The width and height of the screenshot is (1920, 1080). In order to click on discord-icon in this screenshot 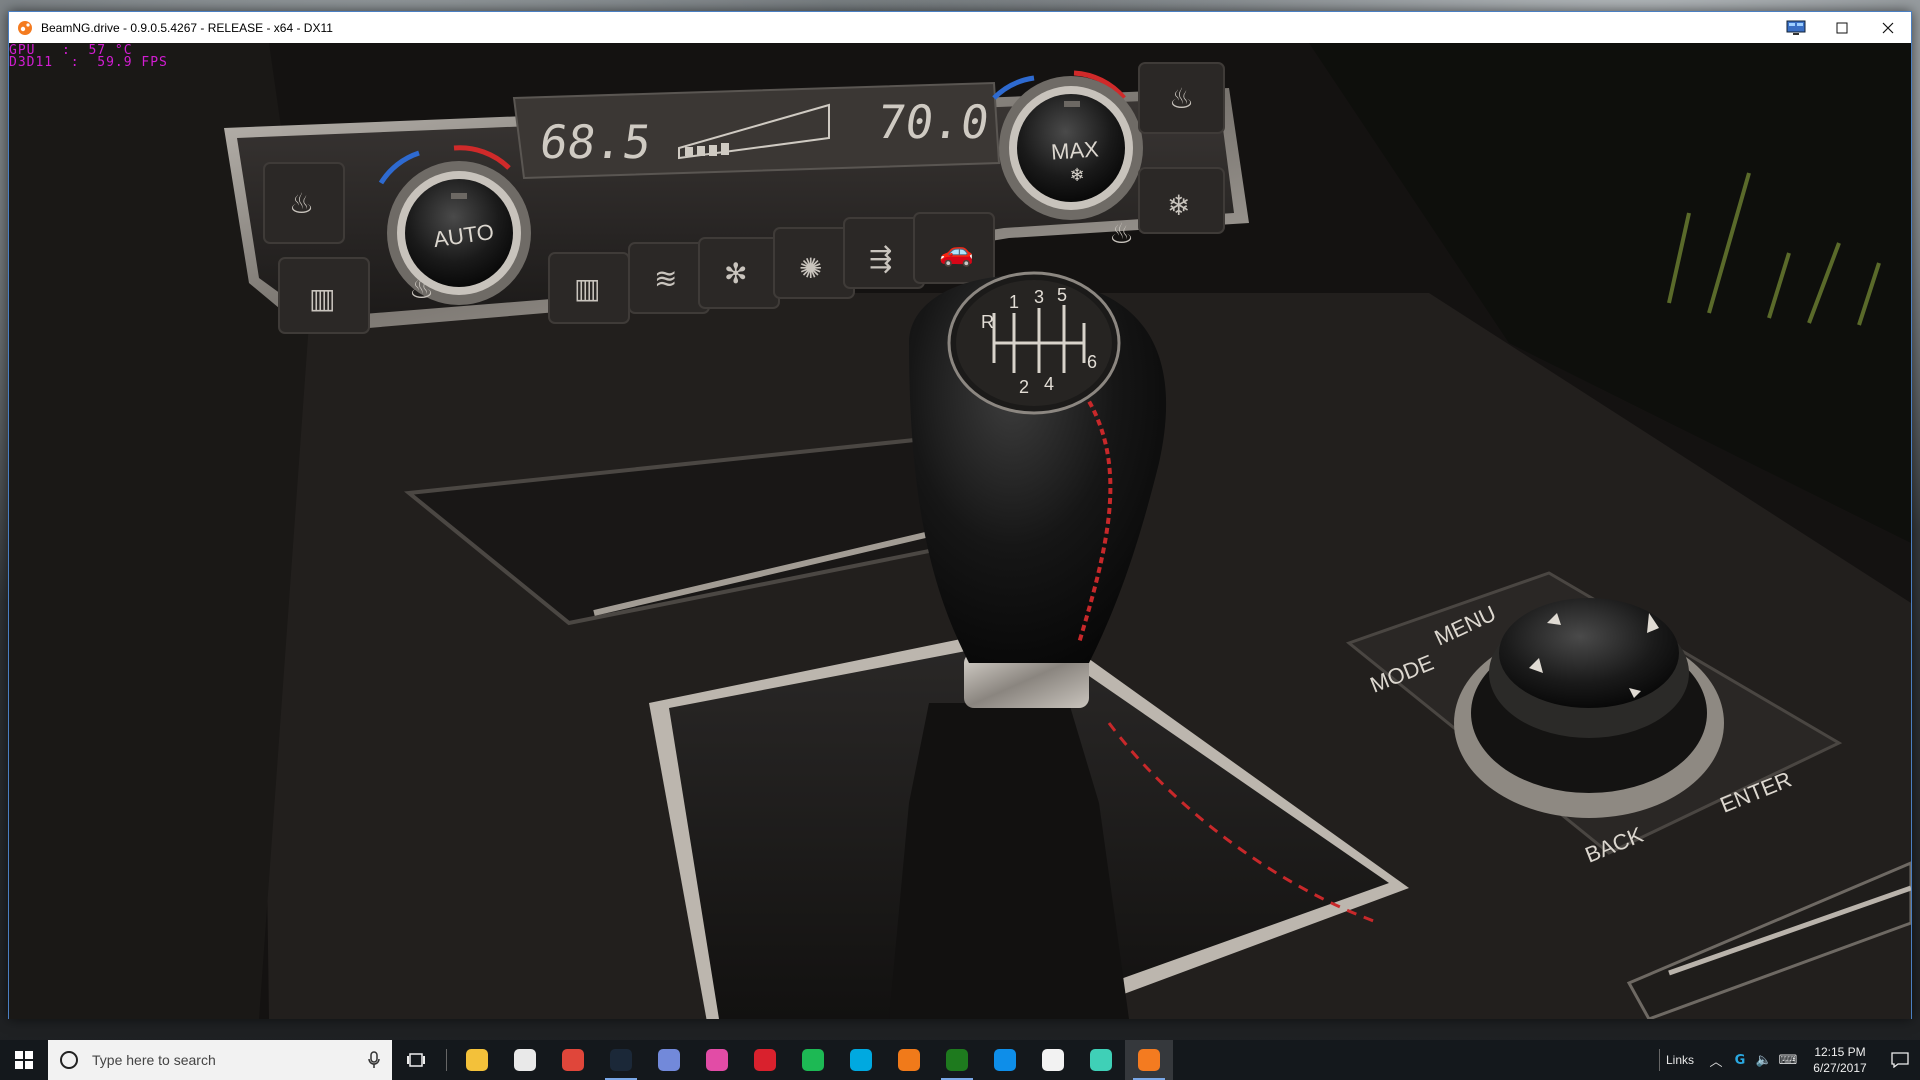, I will do `click(669, 1060)`.